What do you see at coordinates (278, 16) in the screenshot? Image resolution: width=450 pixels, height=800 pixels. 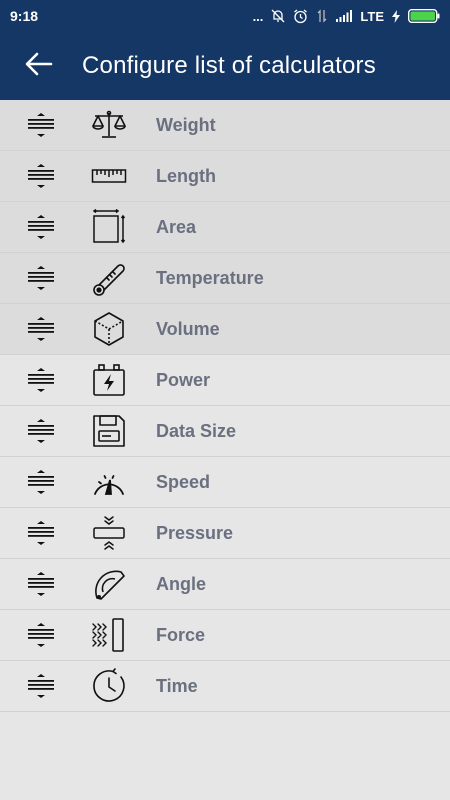 I see `bell-off-icon` at bounding box center [278, 16].